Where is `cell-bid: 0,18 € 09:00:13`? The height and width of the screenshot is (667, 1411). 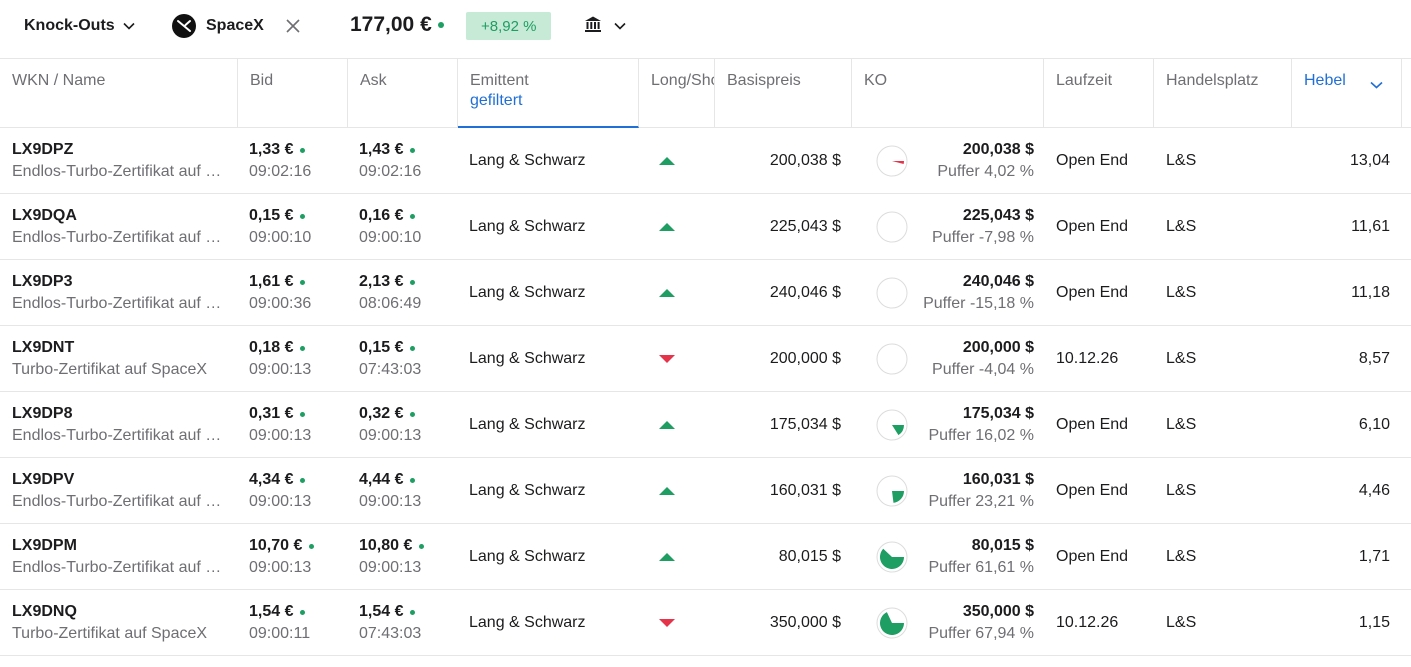 cell-bid: 0,18 € 09:00:13 is located at coordinates (297, 358).